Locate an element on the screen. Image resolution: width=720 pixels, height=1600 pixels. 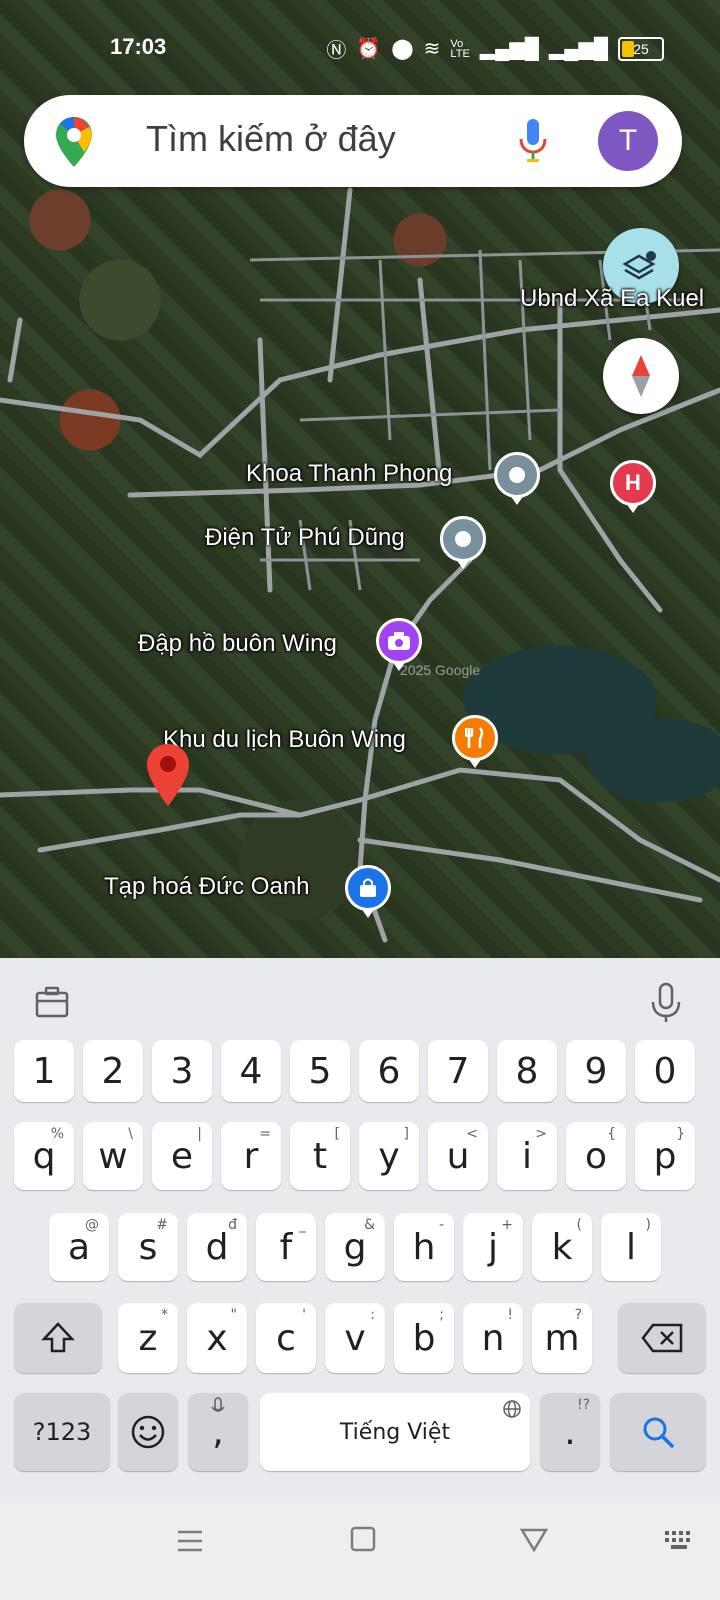
key-o-label: o is located at coordinates (596, 1156).